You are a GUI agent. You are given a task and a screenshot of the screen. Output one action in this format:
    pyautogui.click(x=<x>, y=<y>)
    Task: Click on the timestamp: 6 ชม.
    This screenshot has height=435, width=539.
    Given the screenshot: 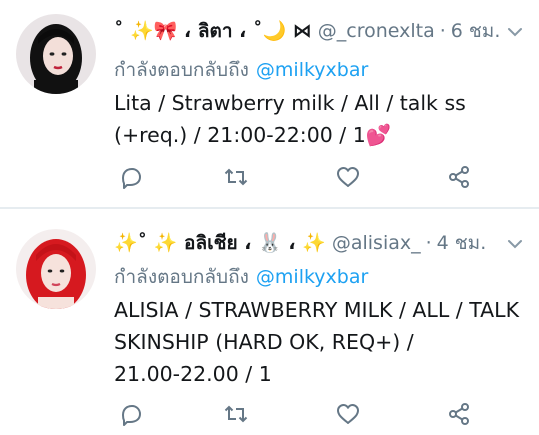 What is the action you would take?
    pyautogui.click(x=475, y=31)
    